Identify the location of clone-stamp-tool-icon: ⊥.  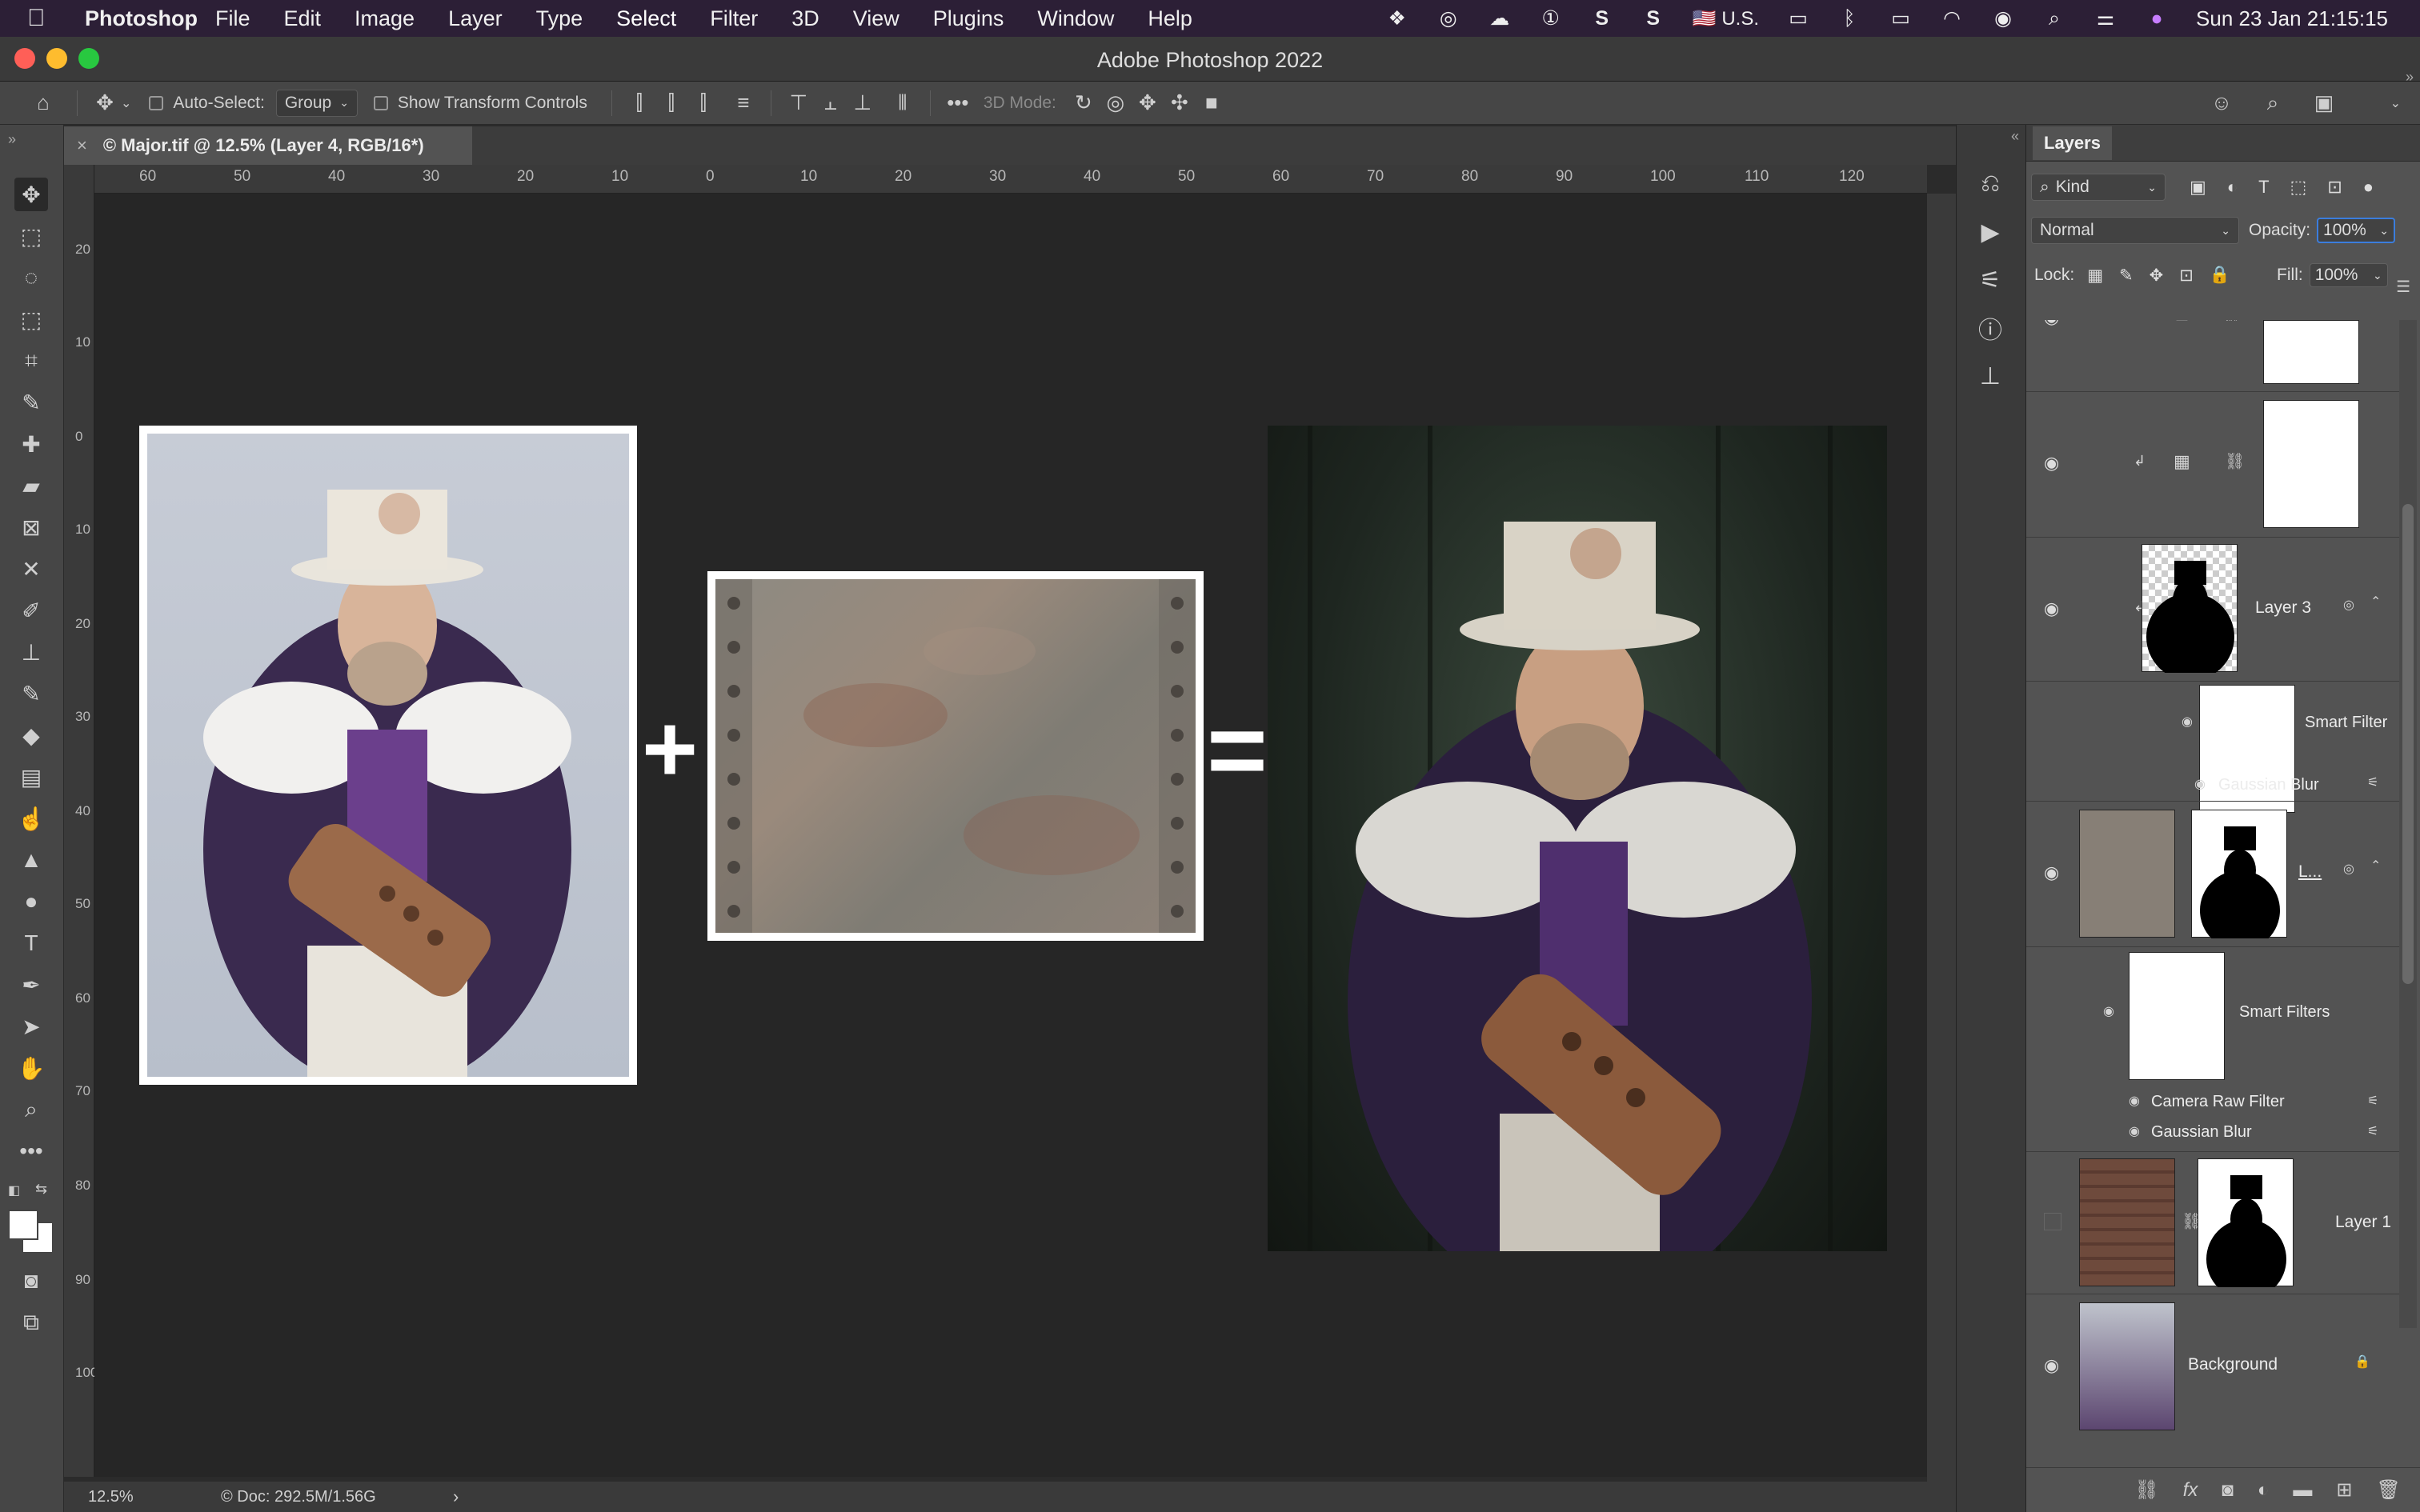
(31, 652).